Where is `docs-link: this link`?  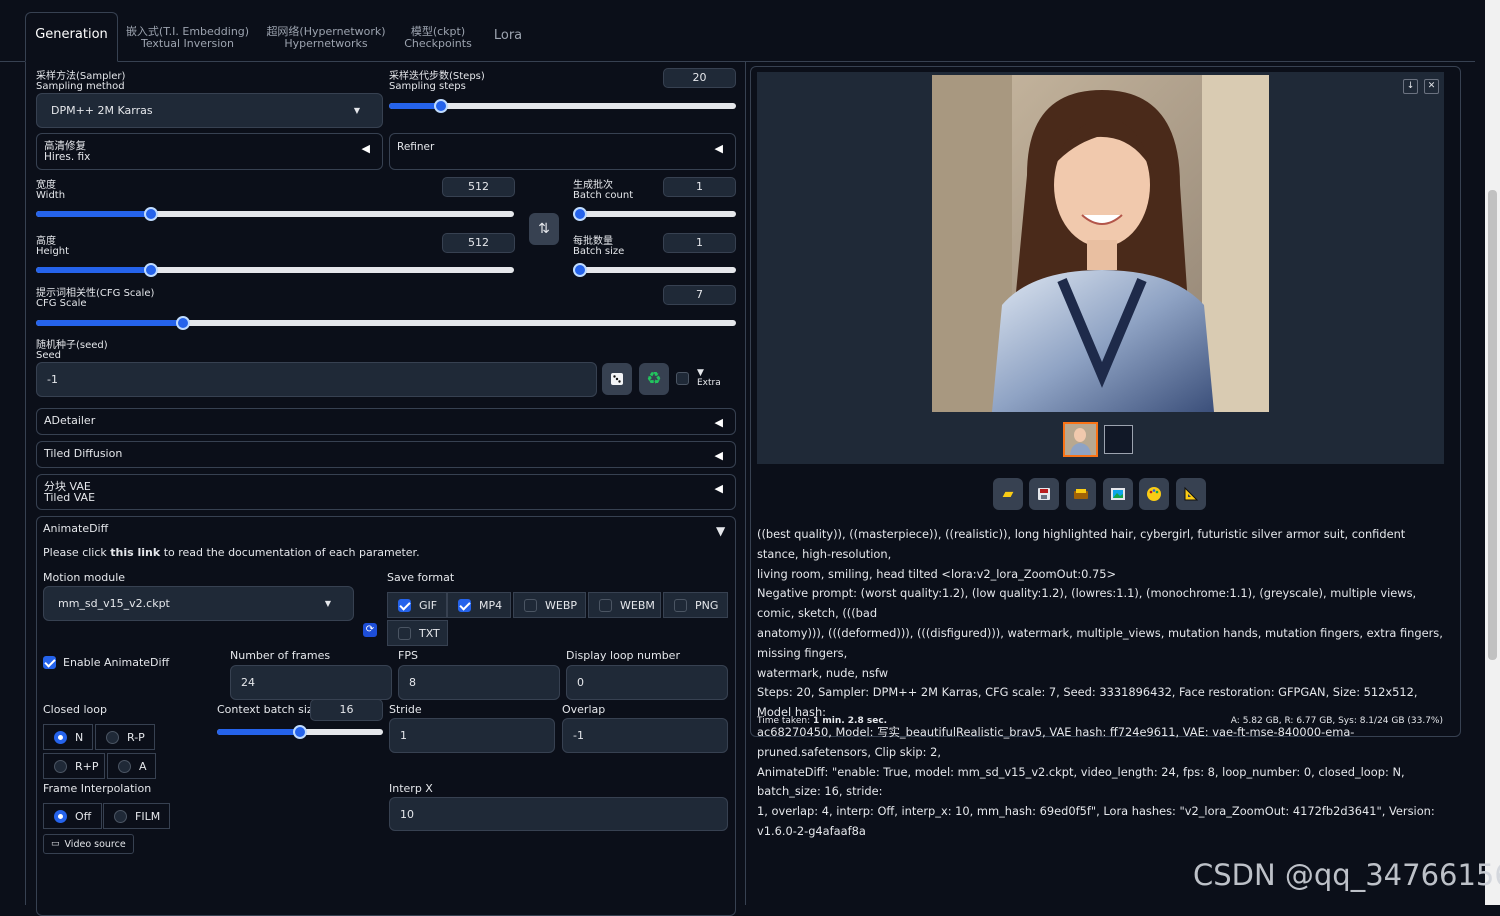 docs-link: this link is located at coordinates (135, 552).